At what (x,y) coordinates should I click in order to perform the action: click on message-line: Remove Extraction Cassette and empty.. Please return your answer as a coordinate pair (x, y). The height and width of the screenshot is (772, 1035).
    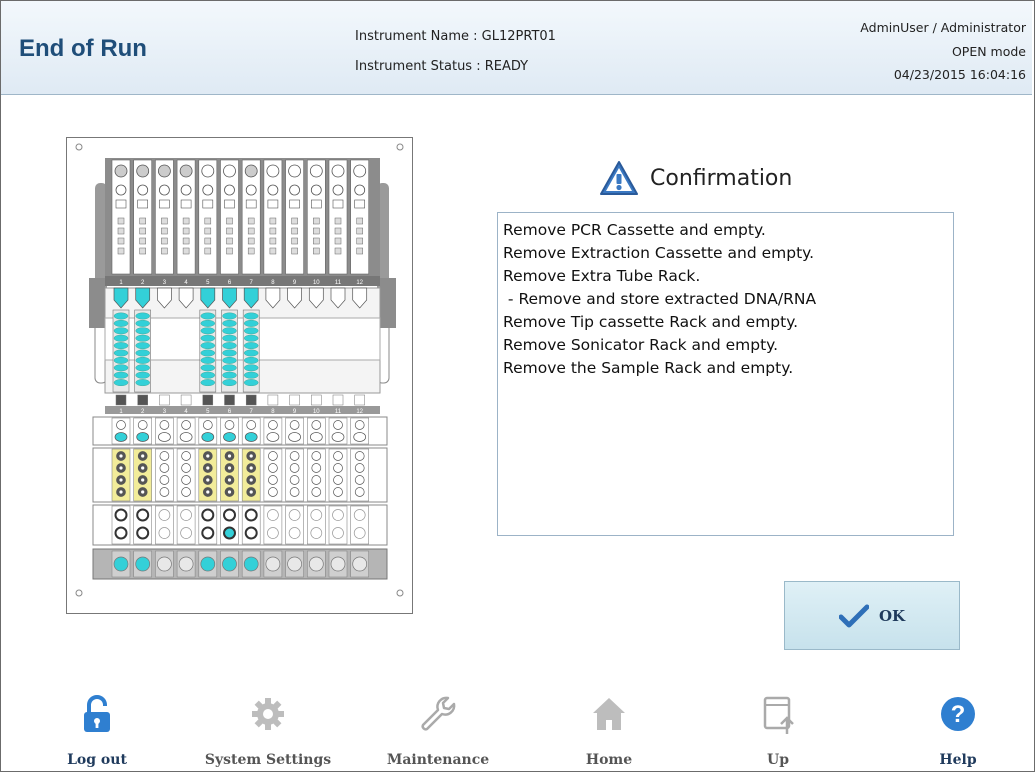
    Looking at the image, I should click on (659, 253).